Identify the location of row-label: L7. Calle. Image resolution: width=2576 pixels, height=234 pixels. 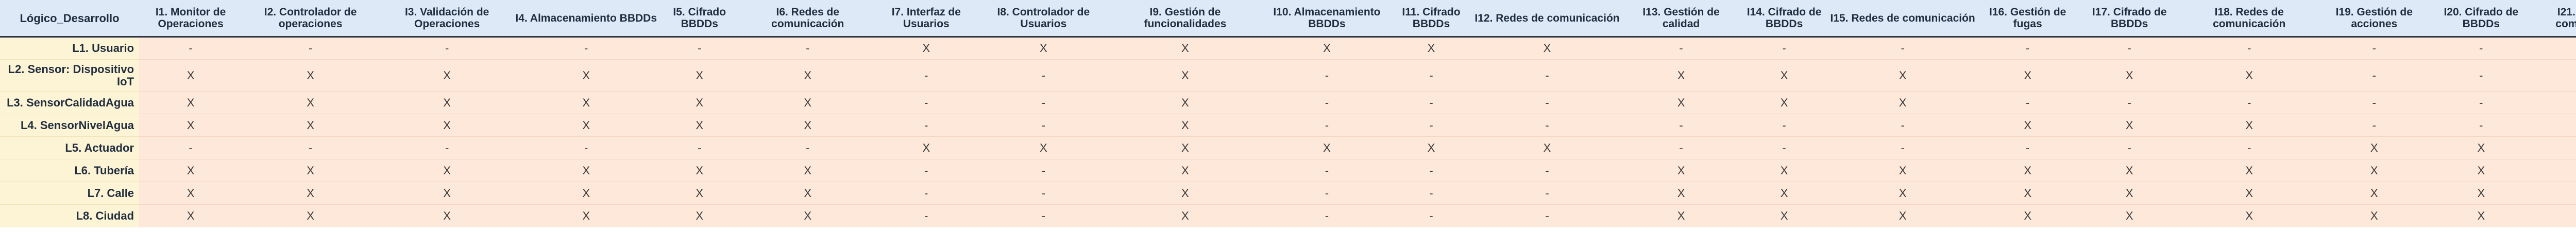
(70, 193).